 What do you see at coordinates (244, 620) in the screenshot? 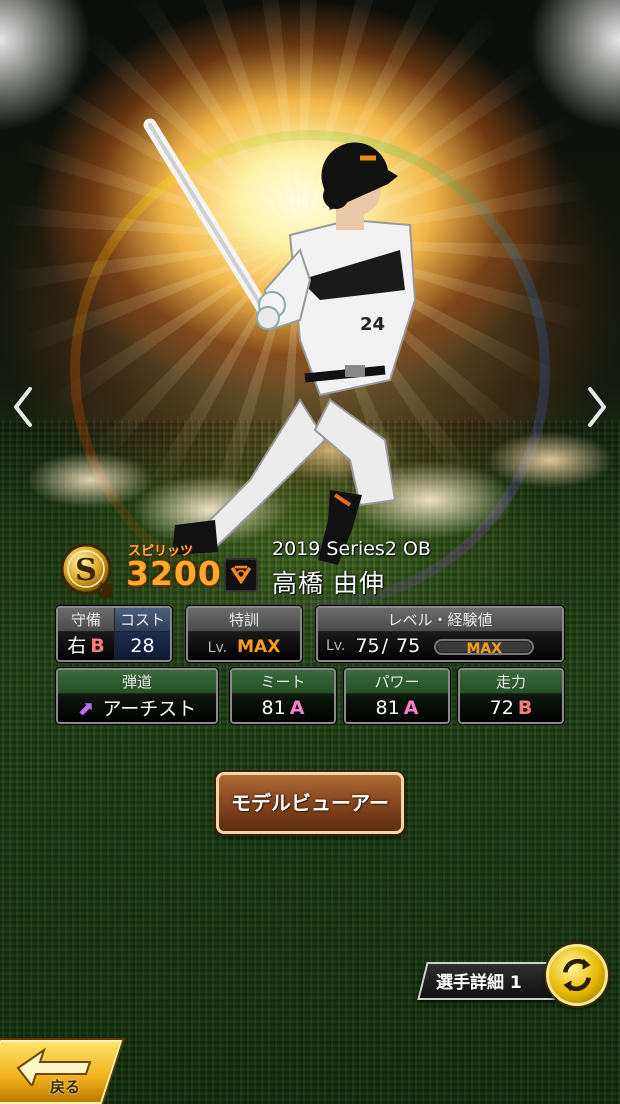
I see `training-label: 特訓` at bounding box center [244, 620].